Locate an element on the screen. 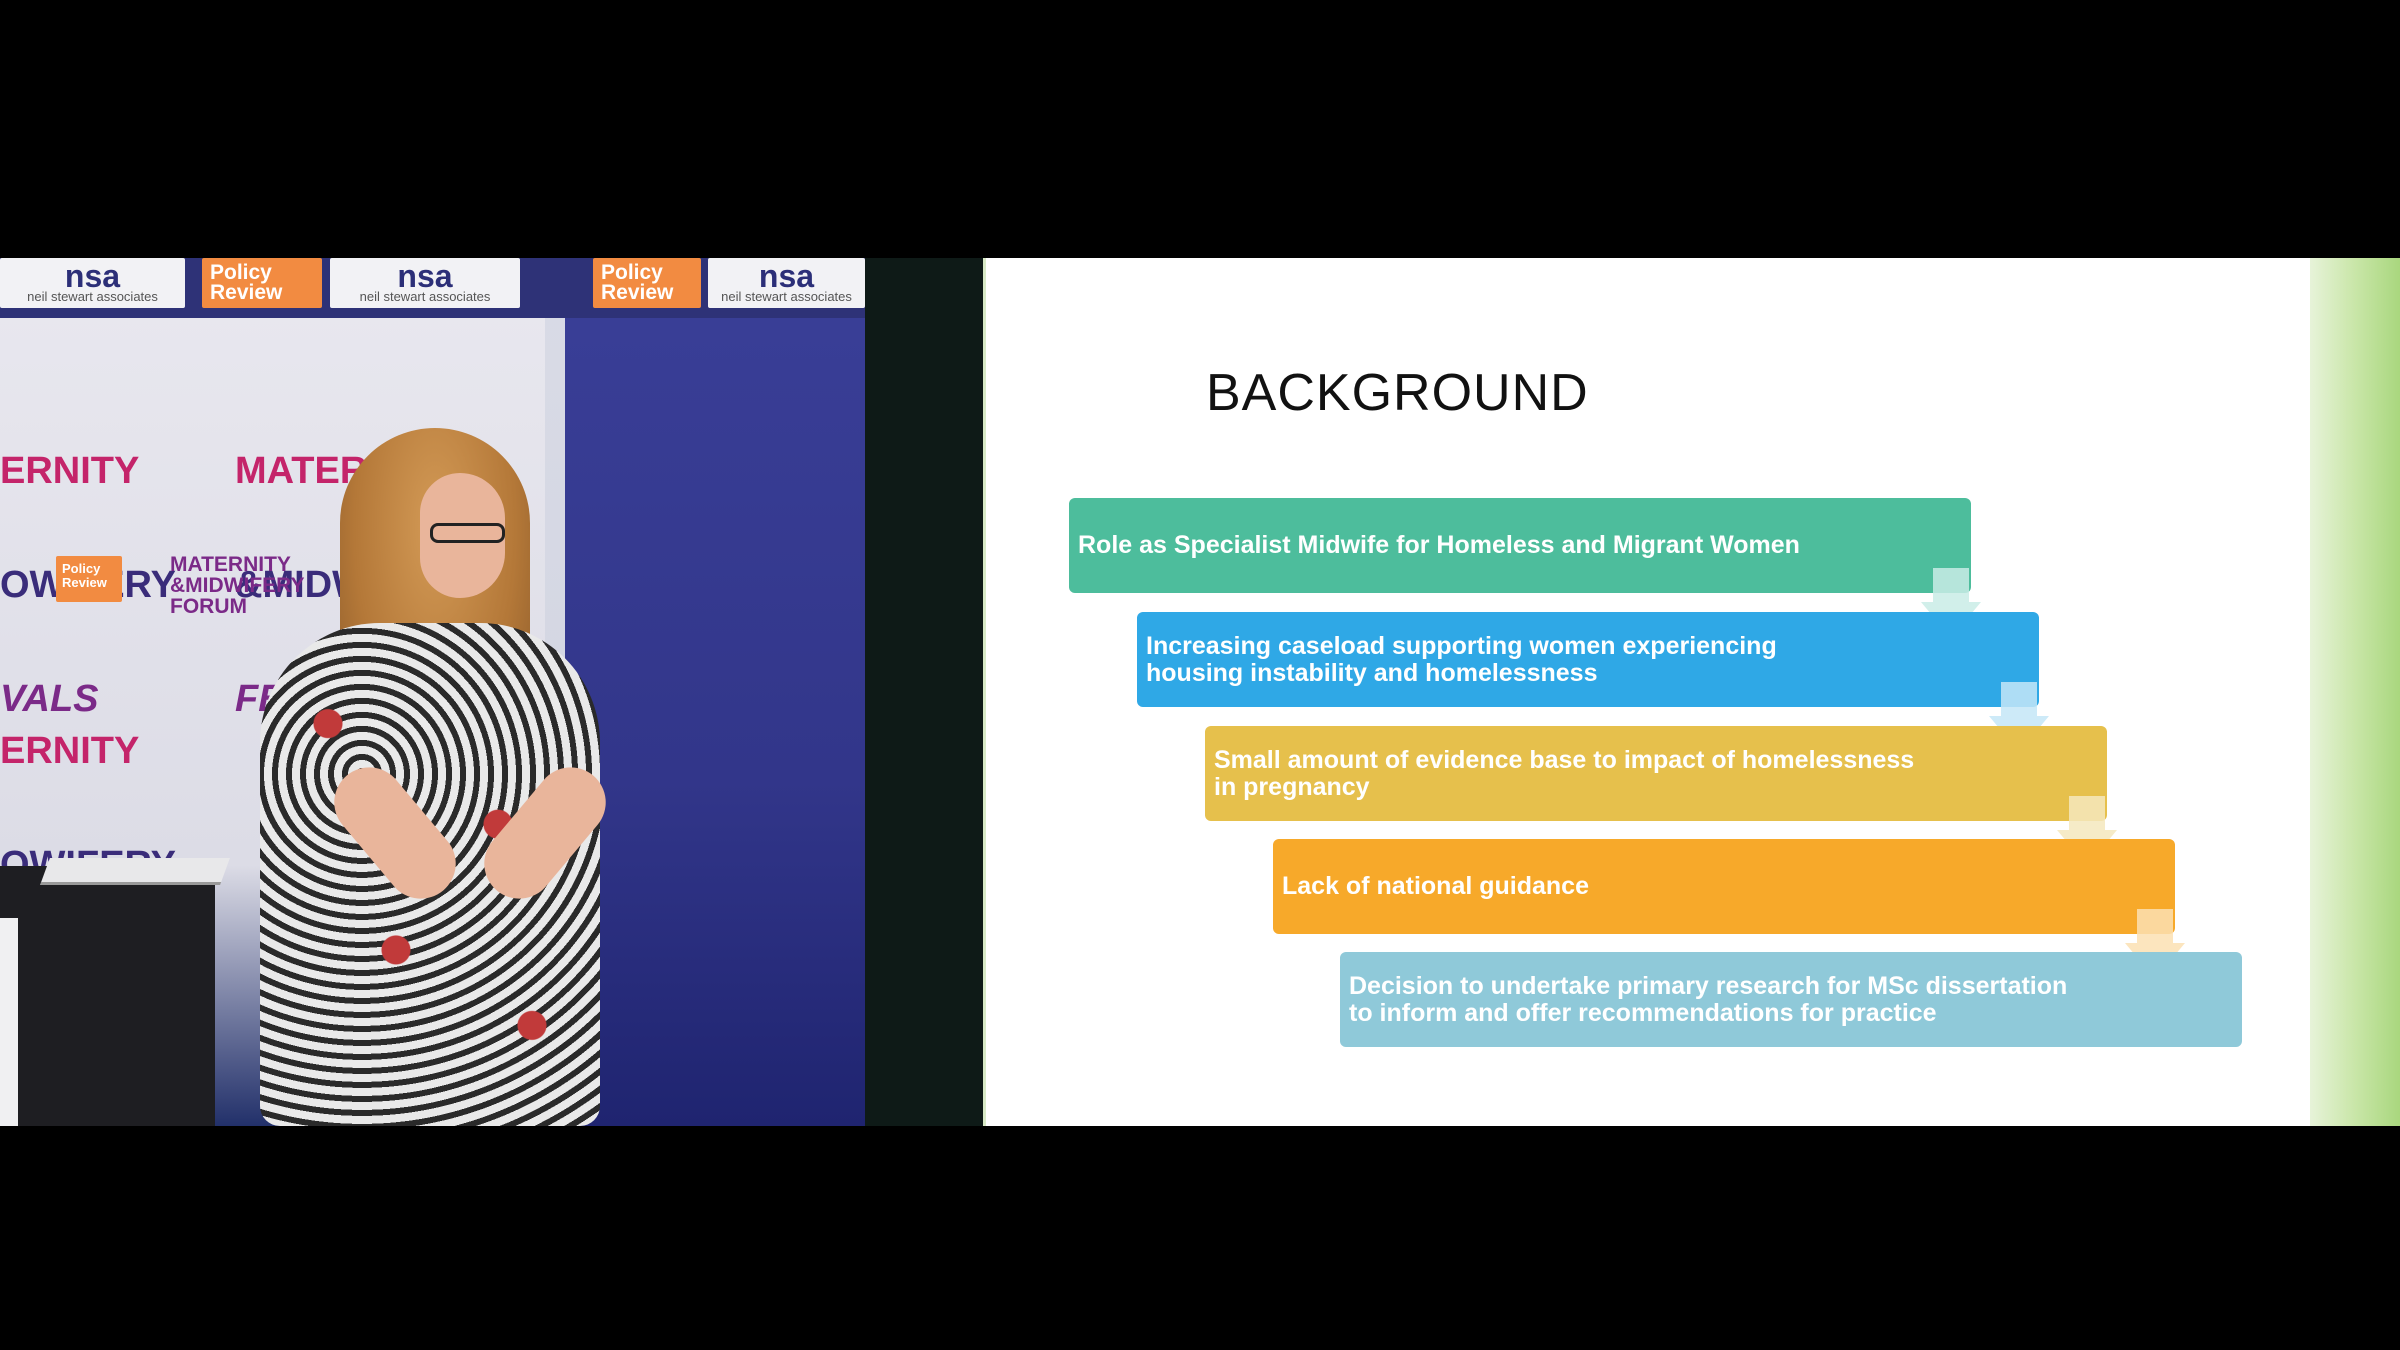 The image size is (2400, 1350). lectern is located at coordinates (107, 996).